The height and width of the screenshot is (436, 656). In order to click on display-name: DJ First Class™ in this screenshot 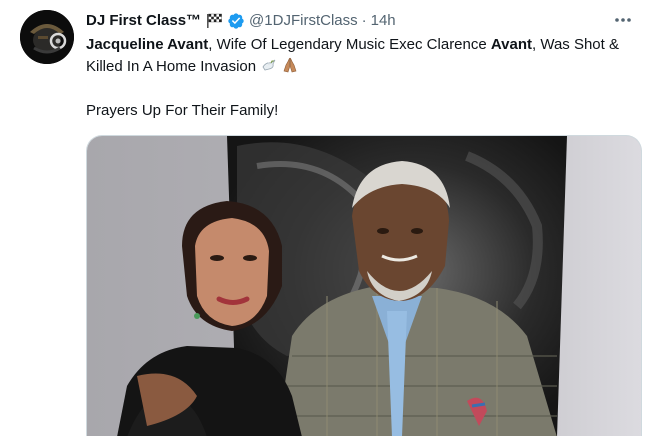, I will do `click(143, 21)`.